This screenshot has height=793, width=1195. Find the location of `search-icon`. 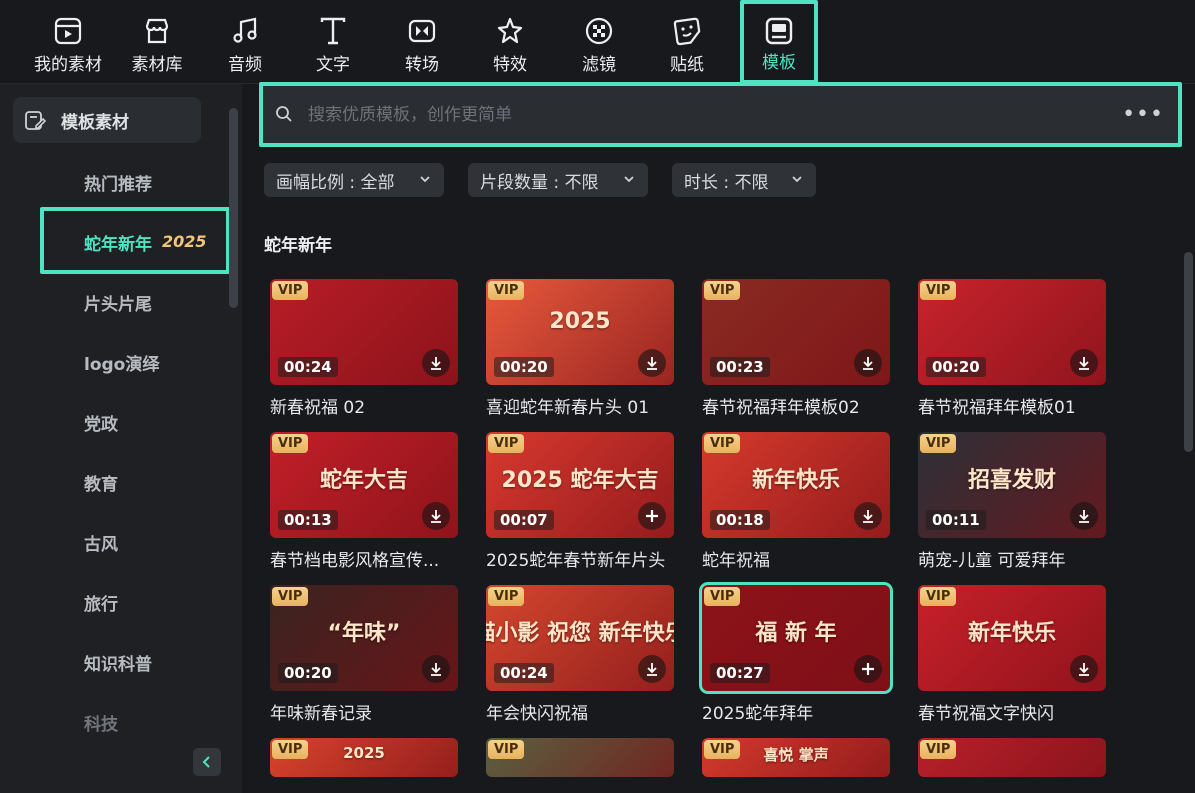

search-icon is located at coordinates (284, 114).